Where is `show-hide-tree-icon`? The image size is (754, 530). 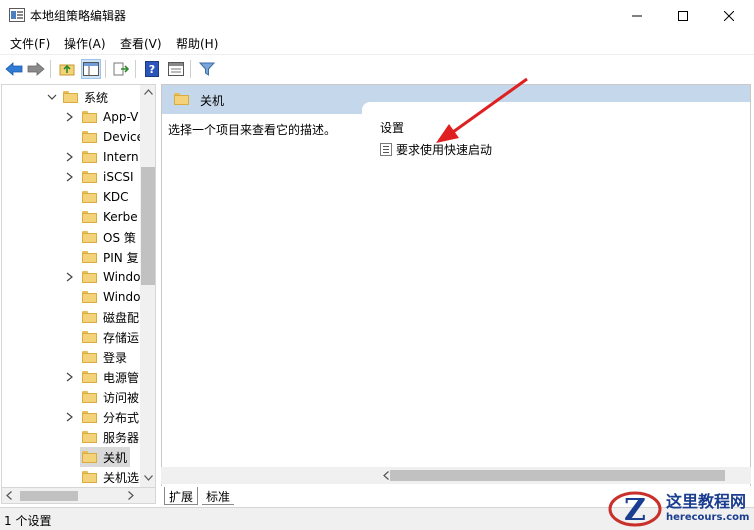
show-hide-tree-icon is located at coordinates (91, 69).